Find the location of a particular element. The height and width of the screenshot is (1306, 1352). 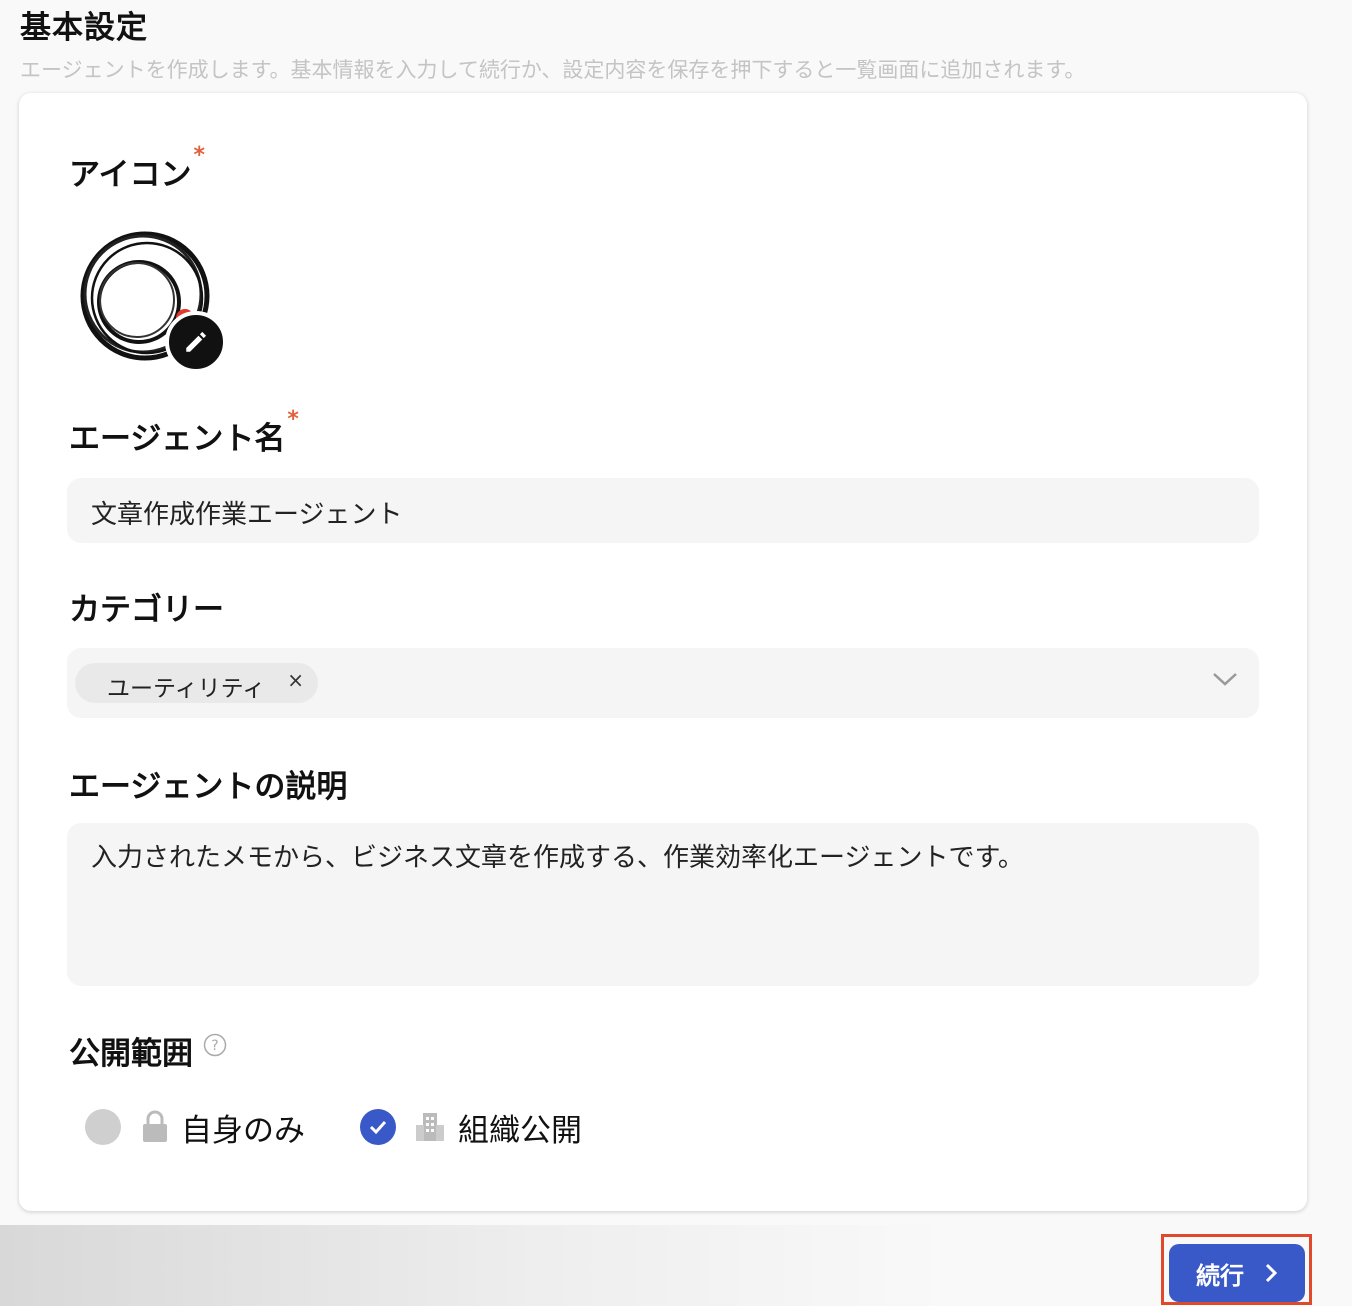

radio-unselected is located at coordinates (103, 1127).